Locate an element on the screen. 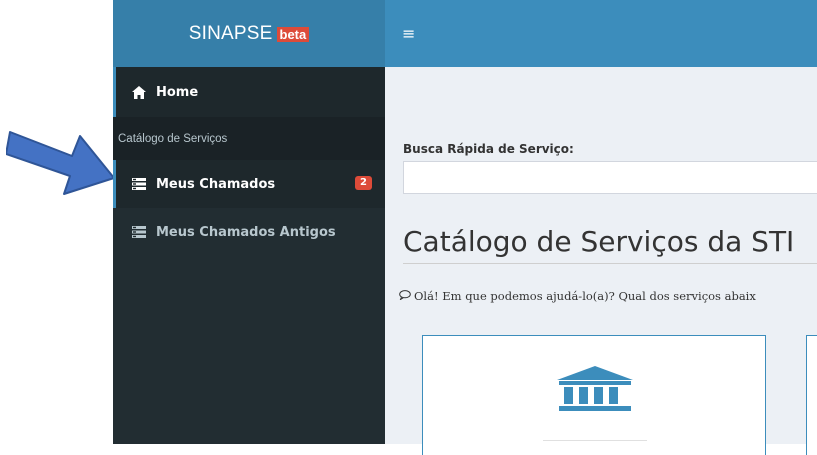 The height and width of the screenshot is (455, 817). sidebar-section-header: Catálogo de Serviços is located at coordinates (249, 138).